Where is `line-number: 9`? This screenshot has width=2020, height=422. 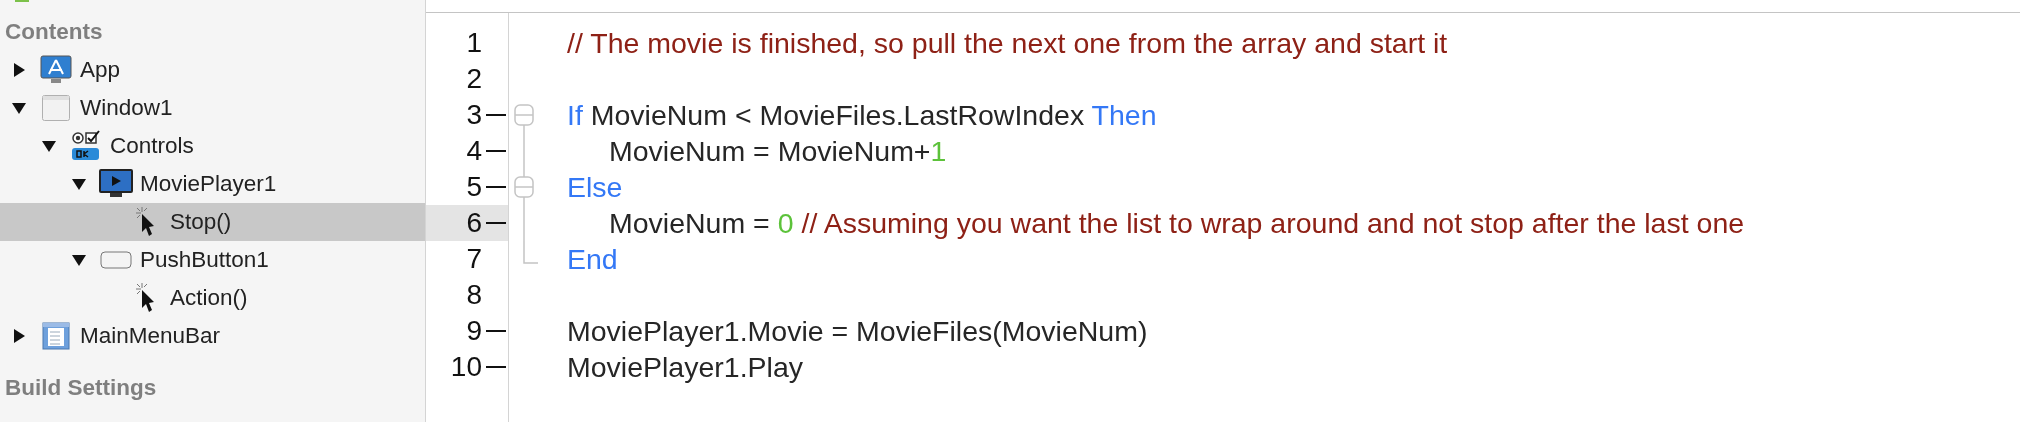
line-number: 9 is located at coordinates (474, 331).